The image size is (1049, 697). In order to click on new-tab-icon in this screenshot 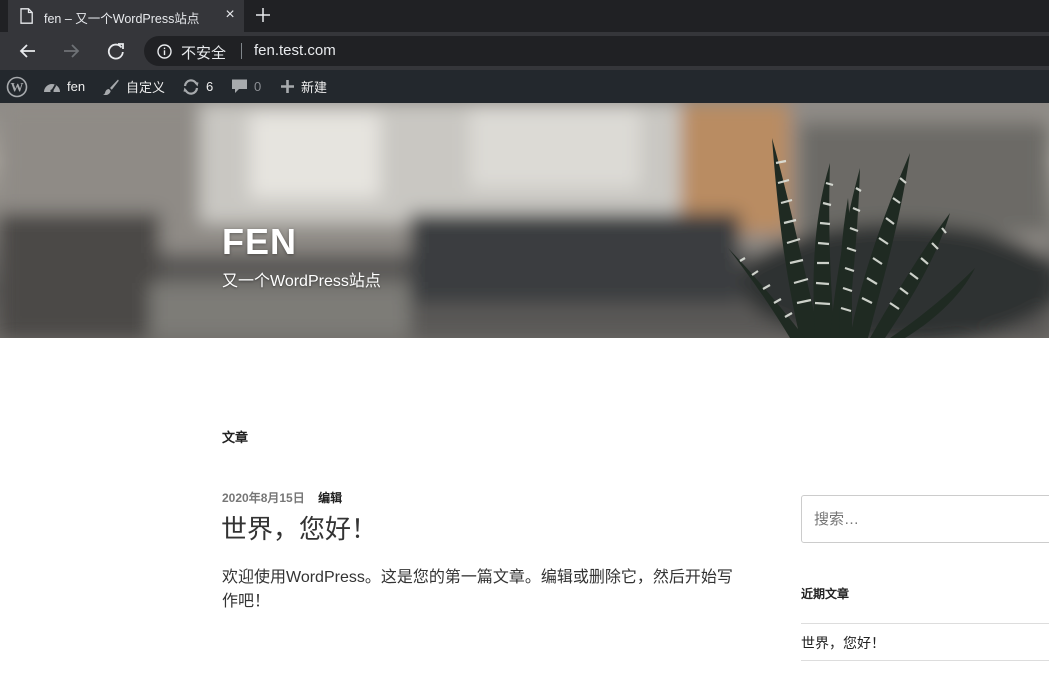, I will do `click(263, 15)`.